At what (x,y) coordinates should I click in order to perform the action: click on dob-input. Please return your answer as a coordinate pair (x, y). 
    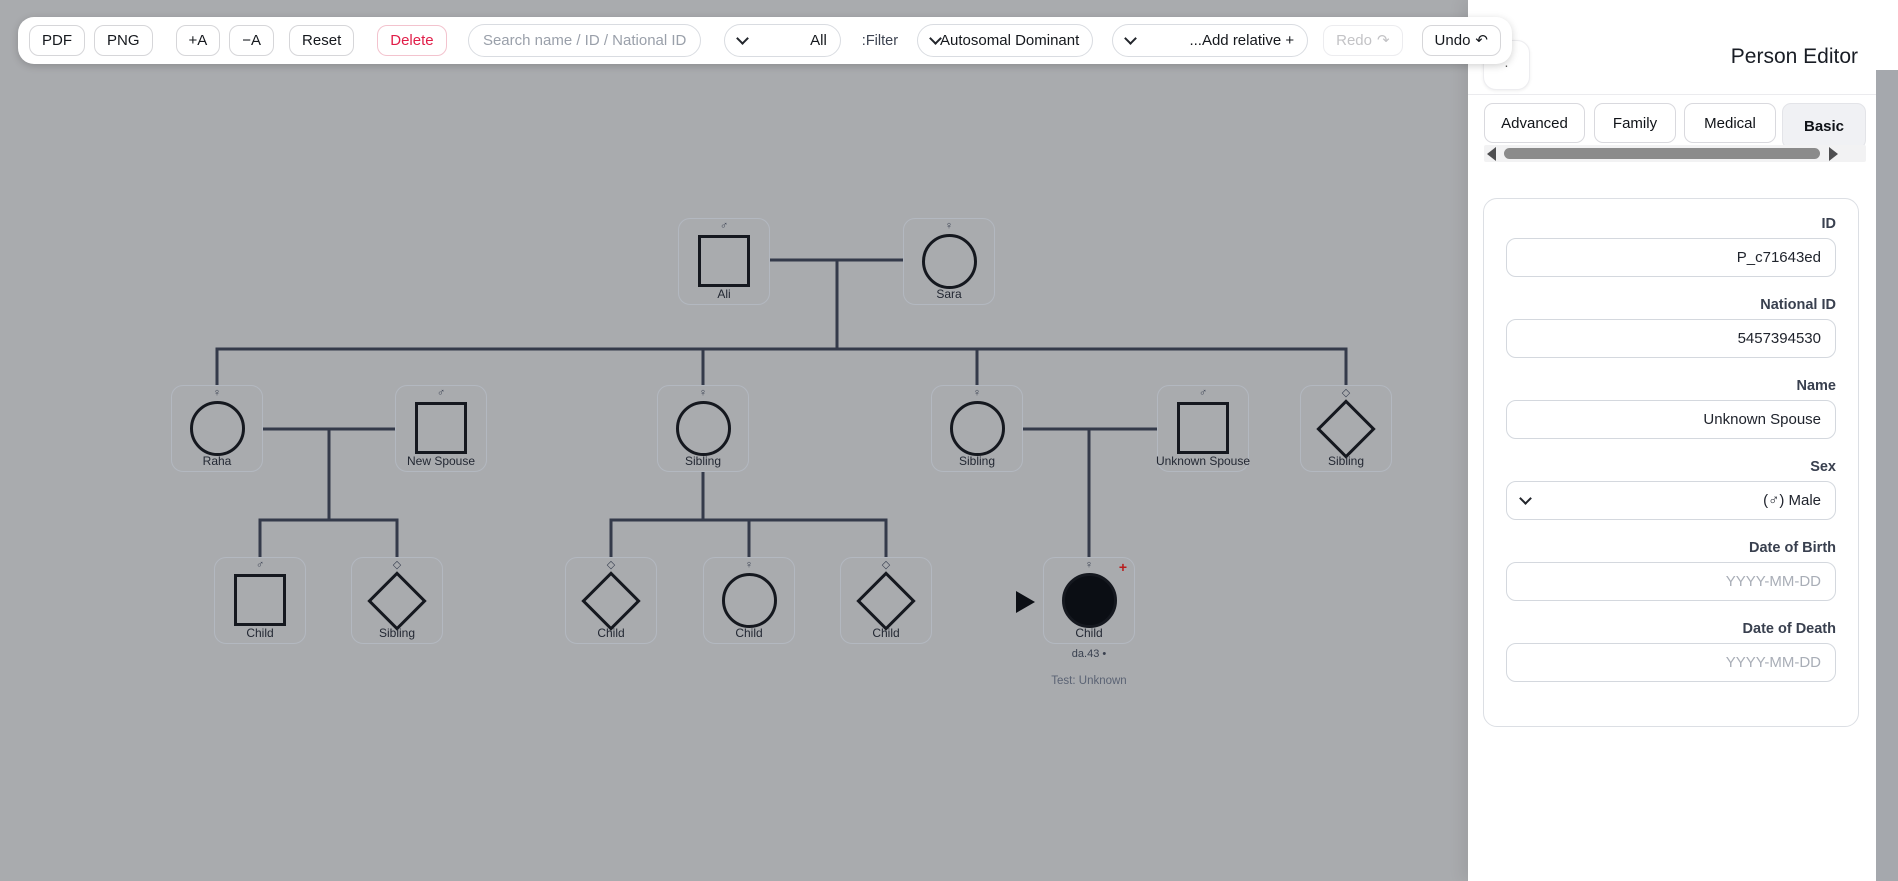
    Looking at the image, I should click on (1671, 581).